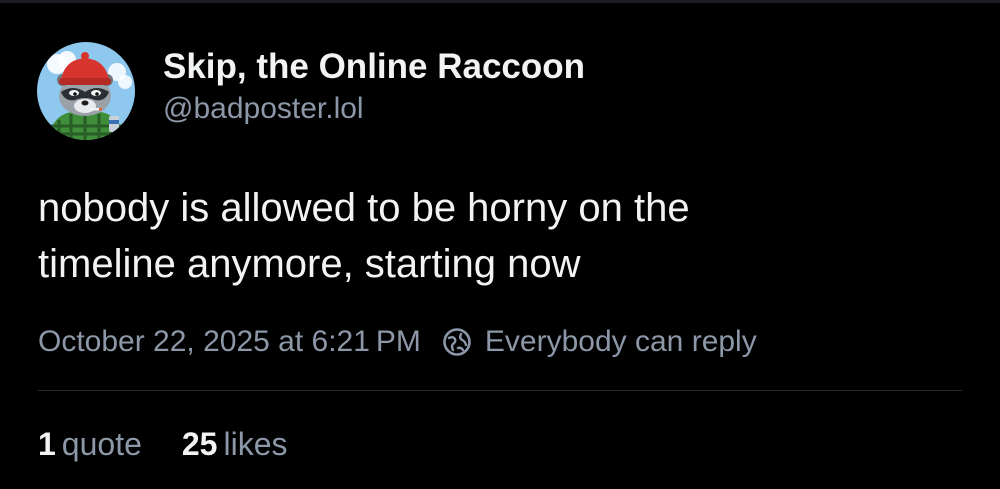 The width and height of the screenshot is (1000, 489). Describe the element at coordinates (47, 444) in the screenshot. I see `quotes-count: 1` at that location.